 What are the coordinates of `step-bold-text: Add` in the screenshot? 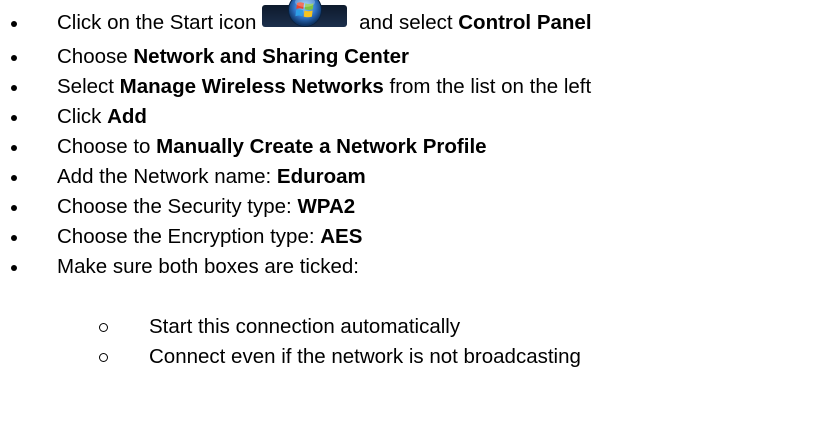 It's located at (127, 116).